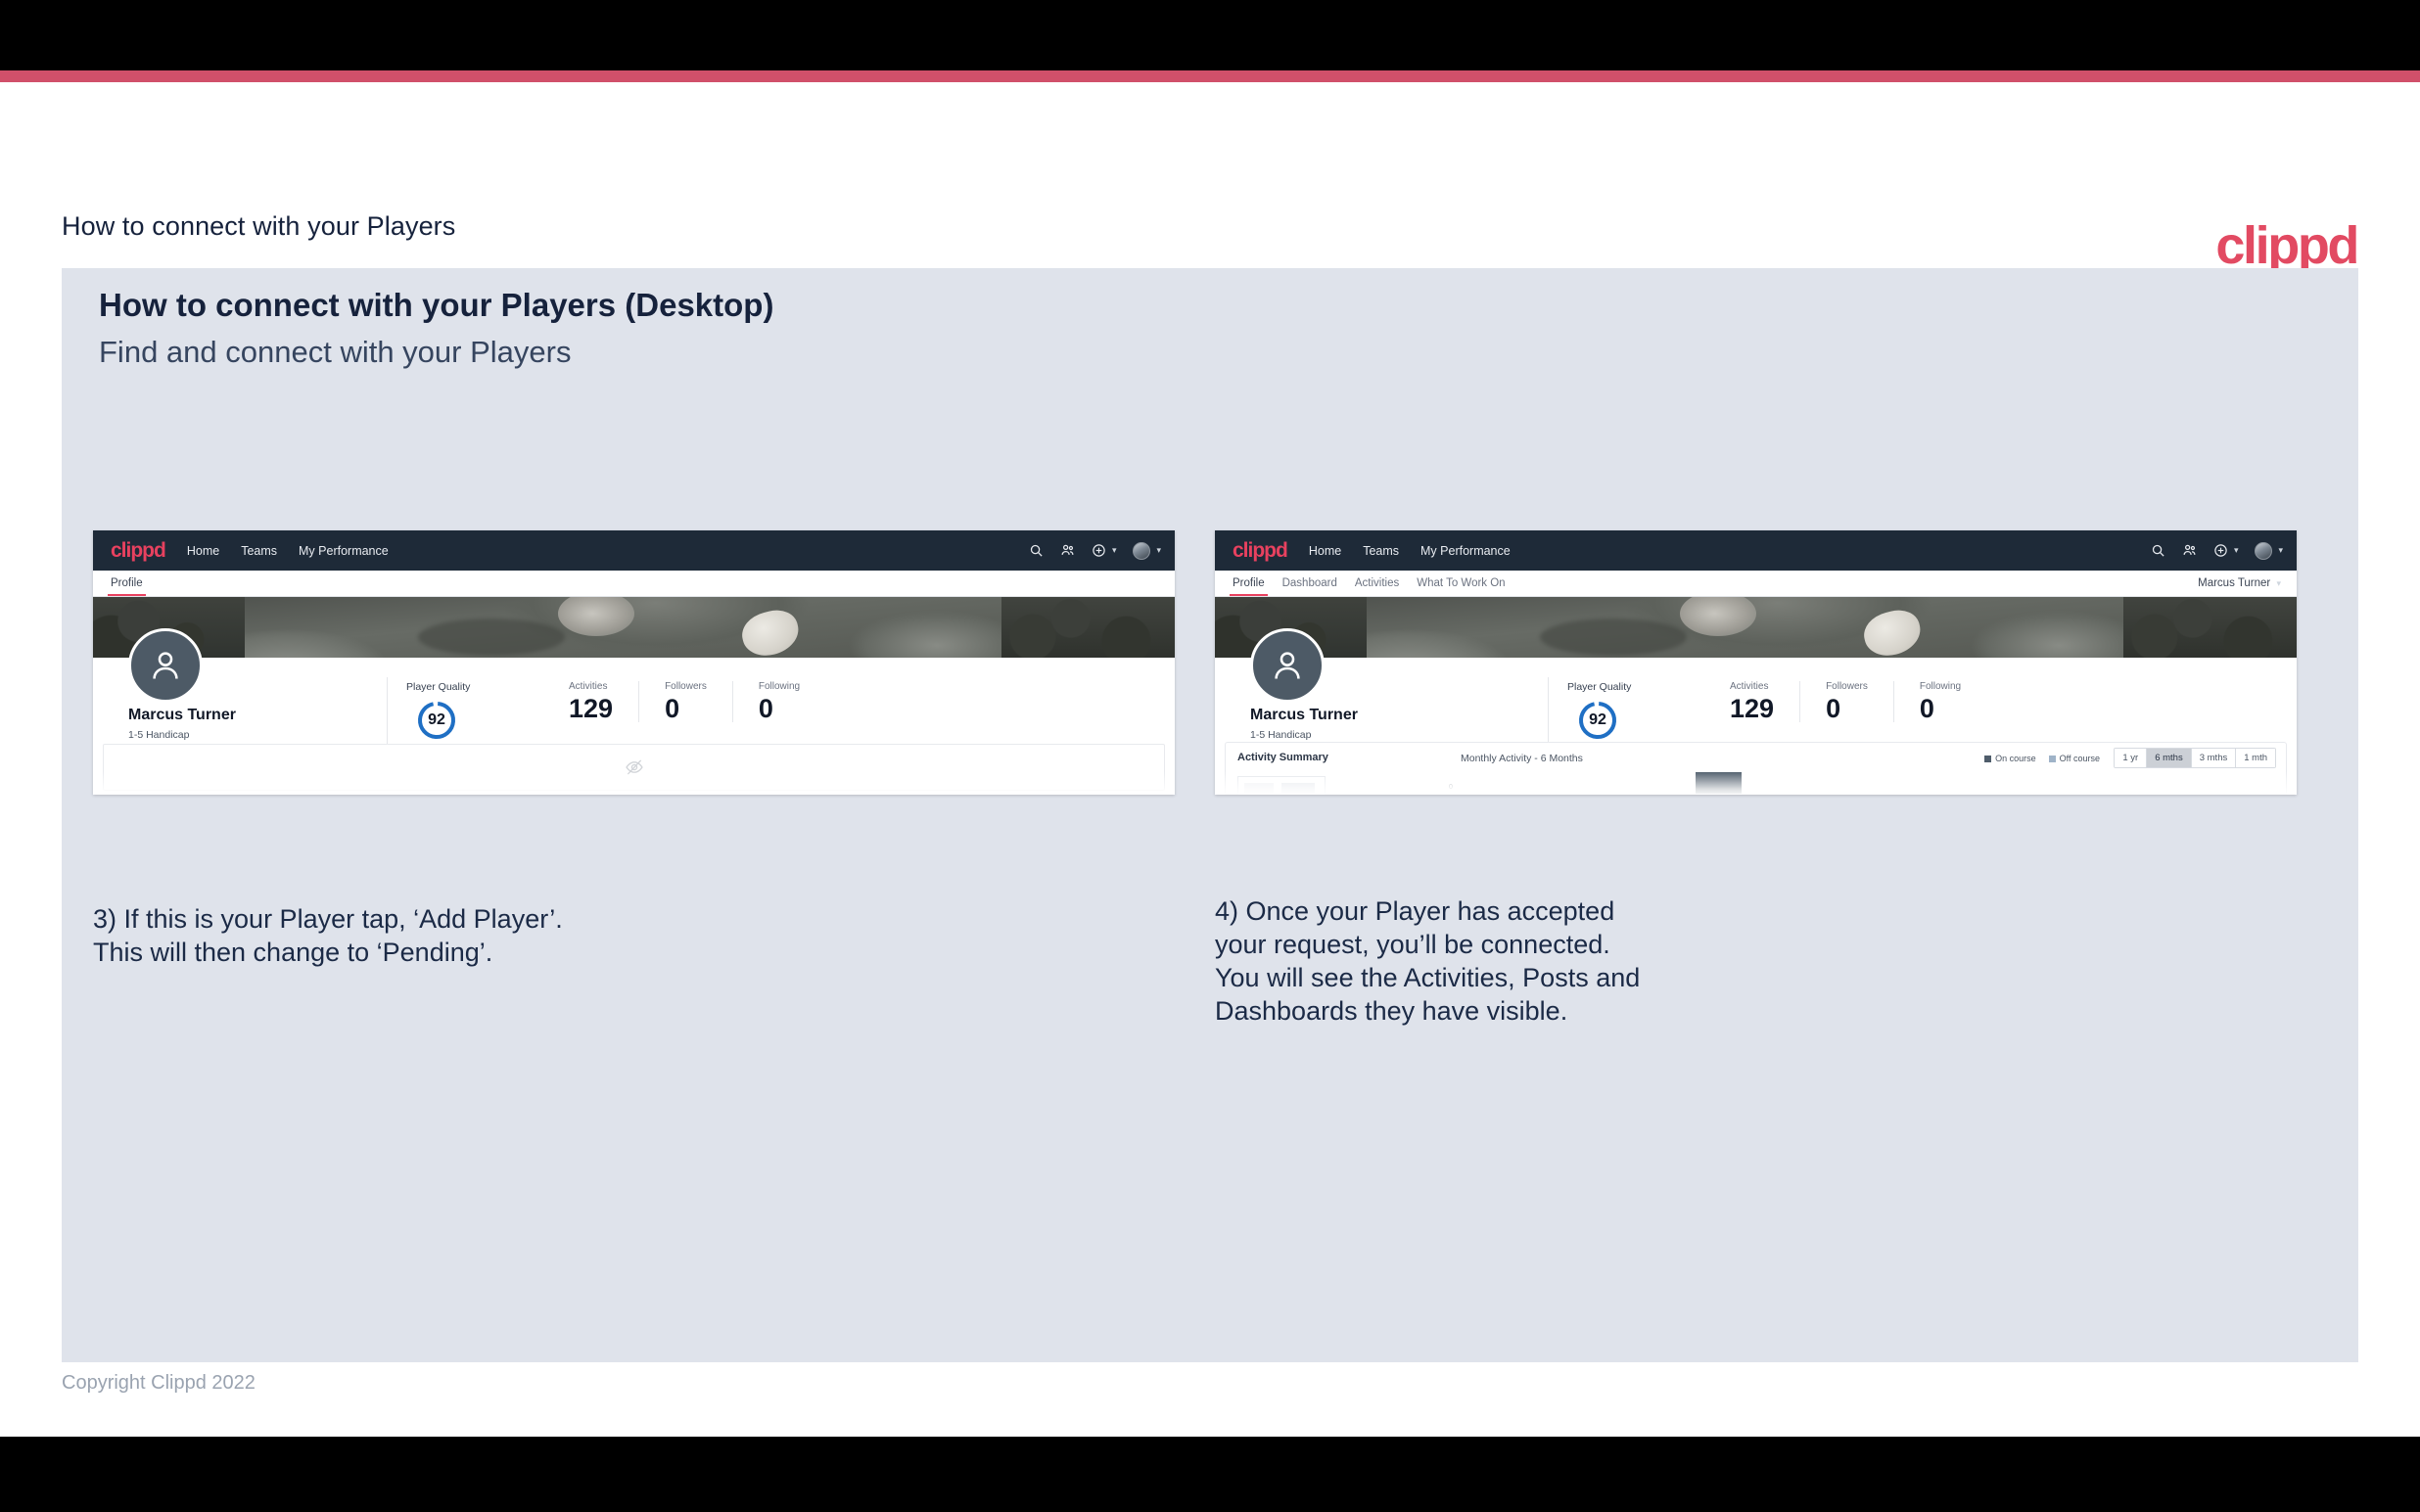  I want to click on app-nav-right: Home Teams My Performance, so click(1410, 551).